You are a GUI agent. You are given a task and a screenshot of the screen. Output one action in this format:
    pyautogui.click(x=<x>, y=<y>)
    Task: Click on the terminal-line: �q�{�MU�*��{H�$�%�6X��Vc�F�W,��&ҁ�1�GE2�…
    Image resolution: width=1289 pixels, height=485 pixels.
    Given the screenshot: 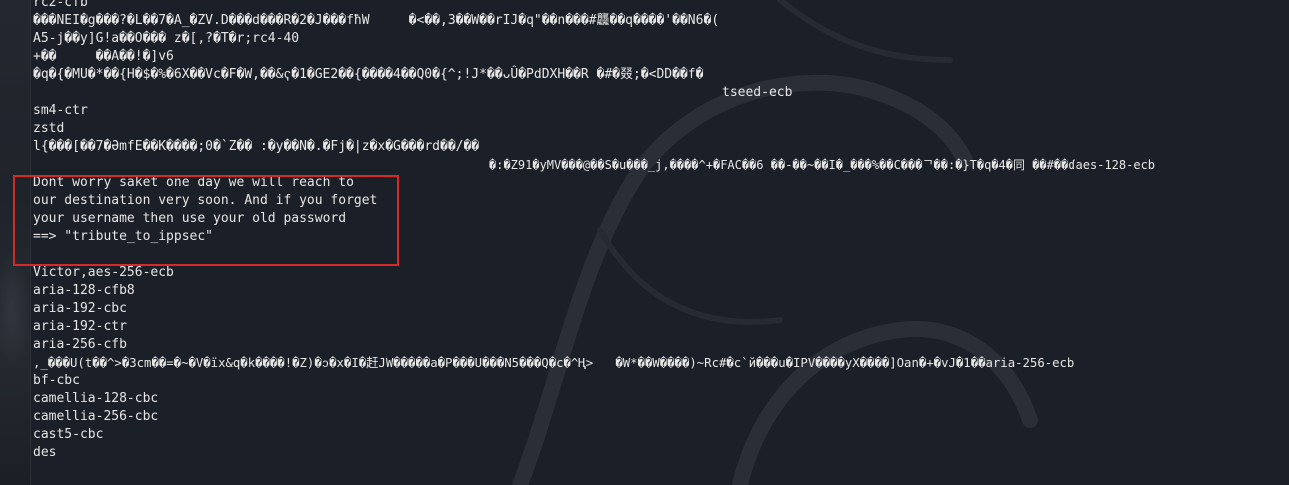 What is the action you would take?
    pyautogui.click(x=368, y=74)
    